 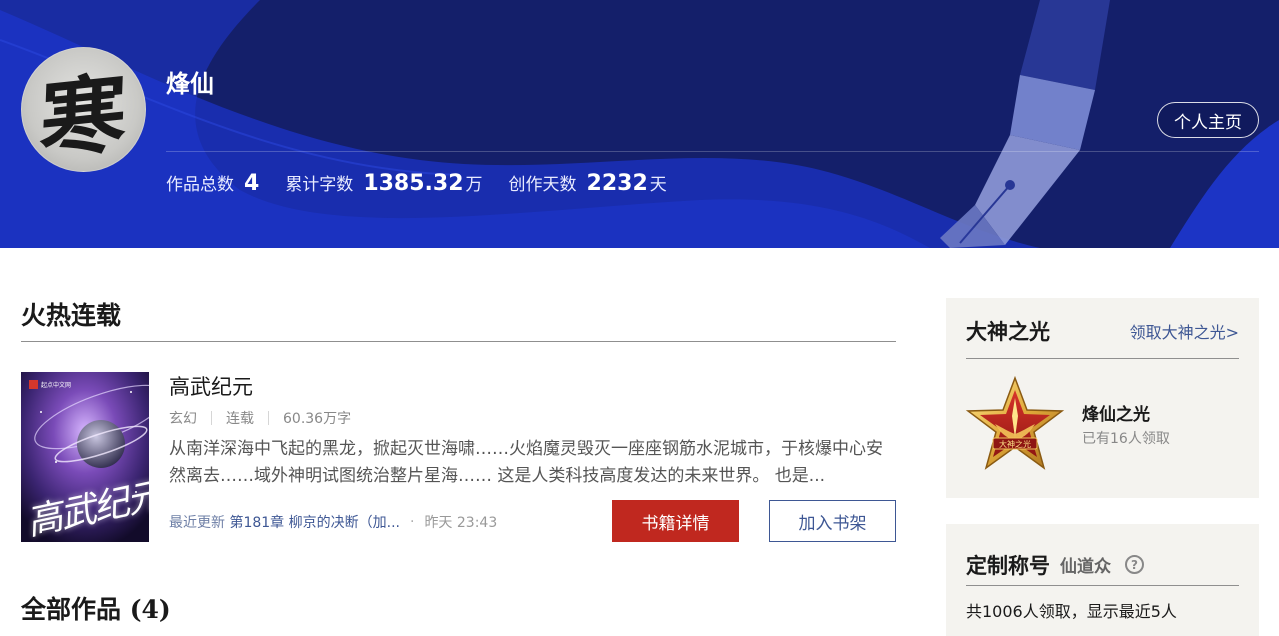 I want to click on book-latest-update: 最近更新 第181章 柳京的决断（加... · 昨天 23:43, so click(x=333, y=522).